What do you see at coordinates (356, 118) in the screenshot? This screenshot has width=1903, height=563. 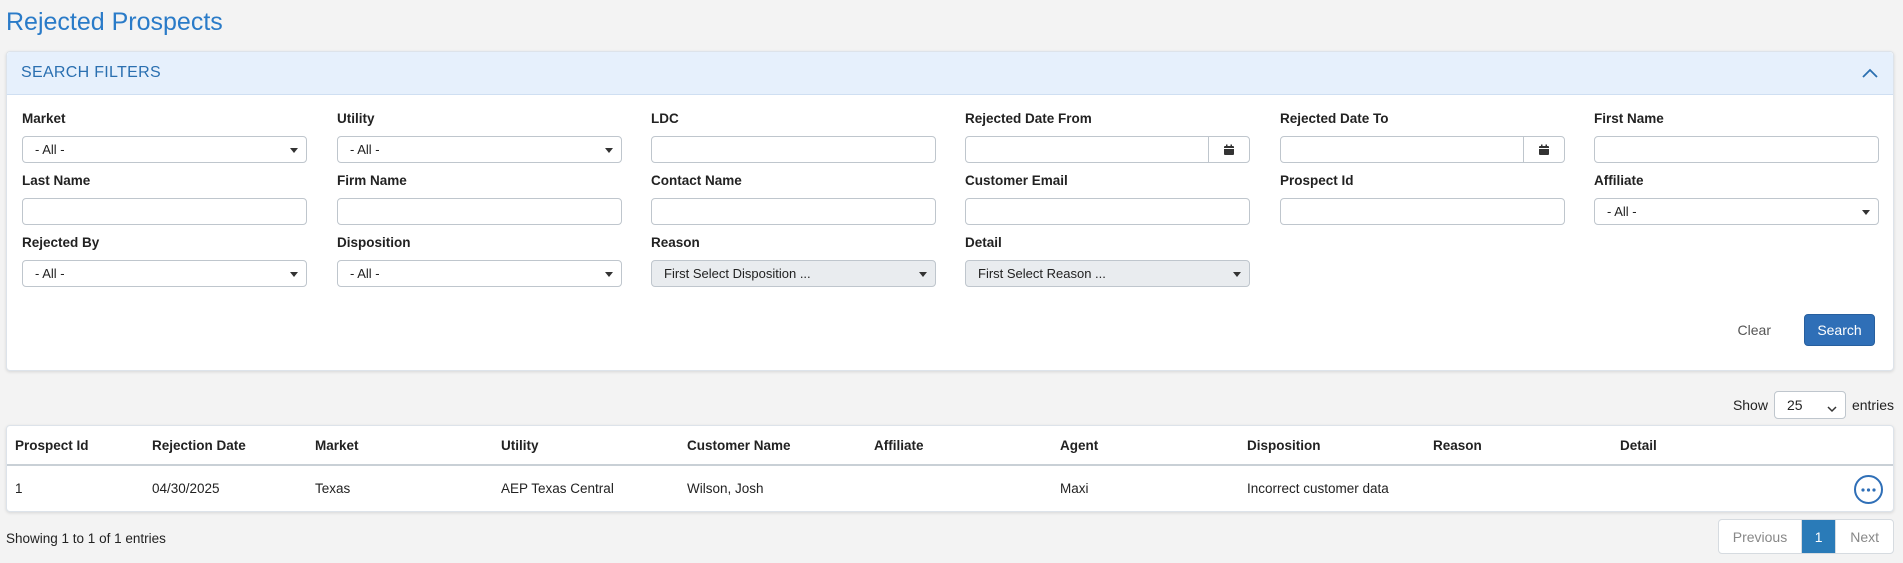 I see `utility-label: Utility` at bounding box center [356, 118].